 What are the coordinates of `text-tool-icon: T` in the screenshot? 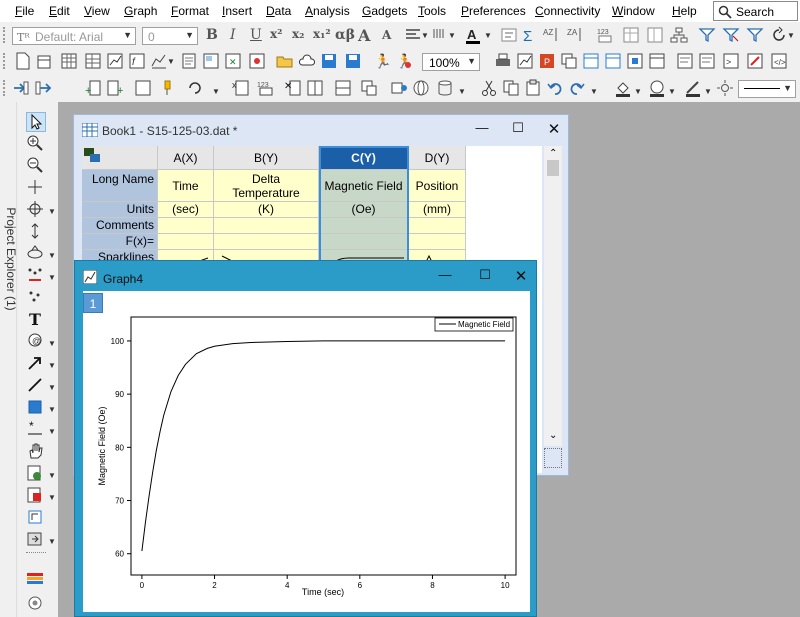 It's located at (36, 320).